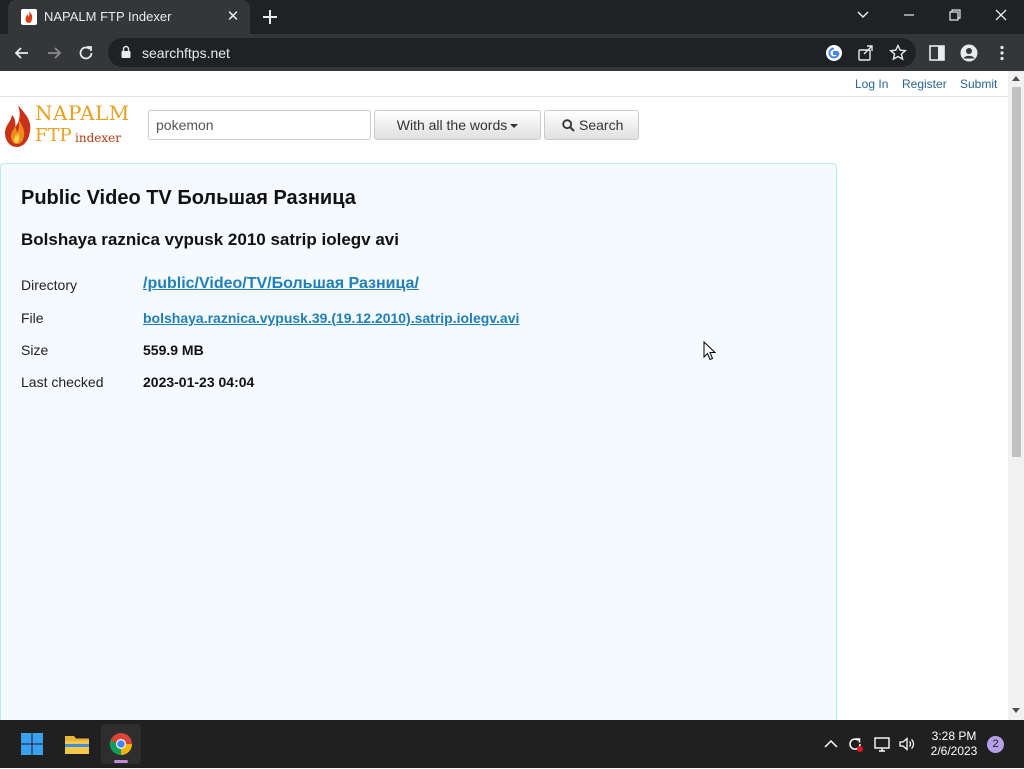  I want to click on chrome-taskbar-button, so click(121, 744).